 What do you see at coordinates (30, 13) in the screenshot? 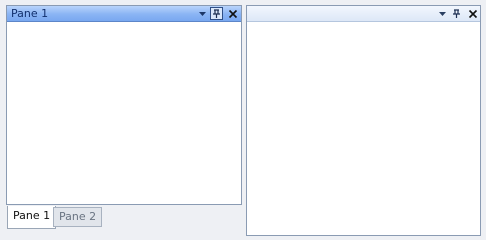
I see `left-pane-title: Pane 1` at bounding box center [30, 13].